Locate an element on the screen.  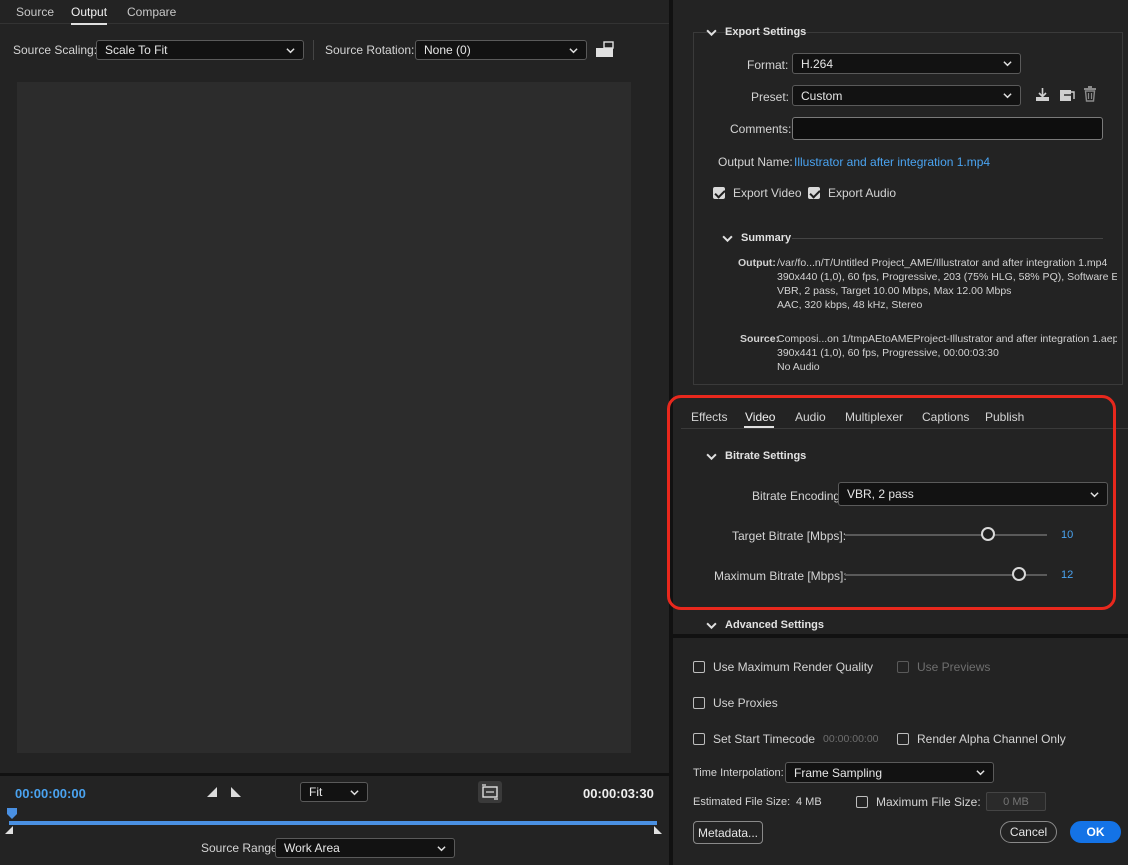
export-audio-option: Export Audio is located at coordinates (852, 193).